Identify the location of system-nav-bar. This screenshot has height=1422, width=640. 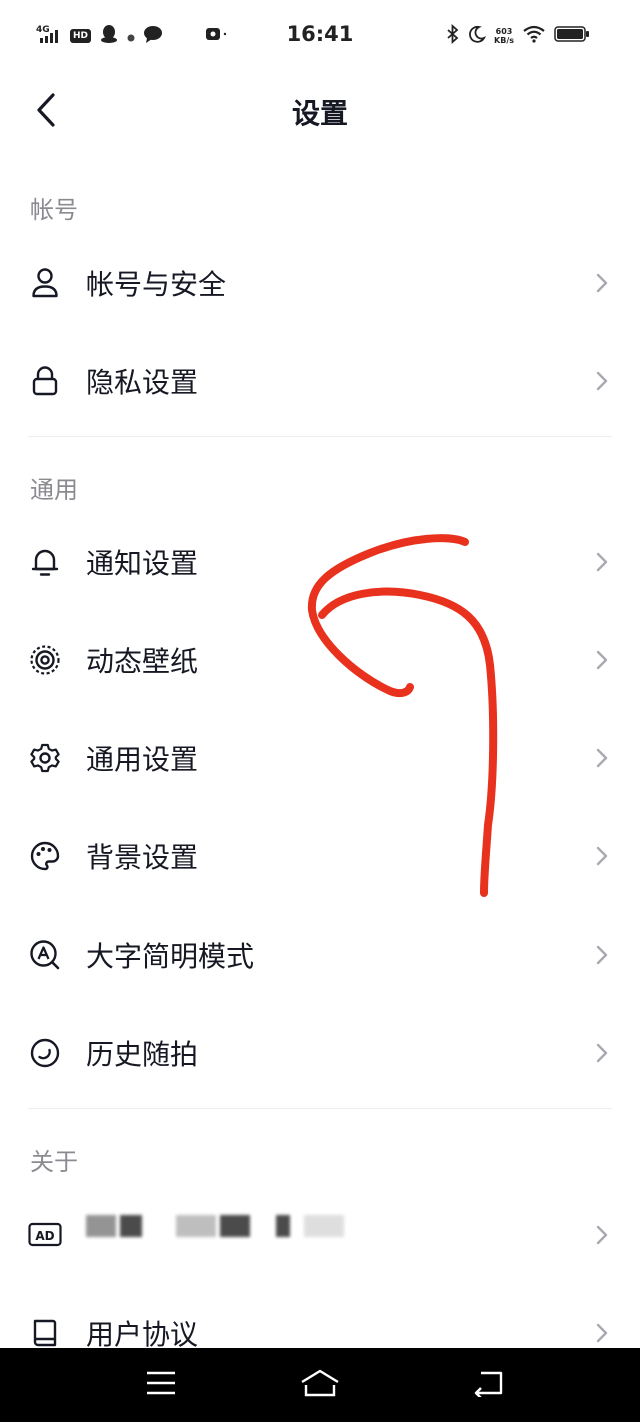
(320, 1385).